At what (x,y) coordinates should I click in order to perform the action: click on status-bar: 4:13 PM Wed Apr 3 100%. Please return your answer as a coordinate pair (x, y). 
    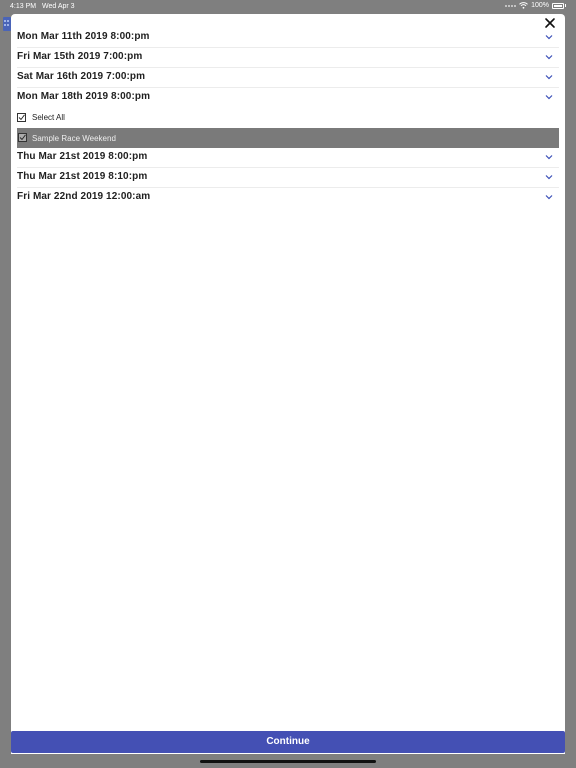
    Looking at the image, I should click on (288, 7).